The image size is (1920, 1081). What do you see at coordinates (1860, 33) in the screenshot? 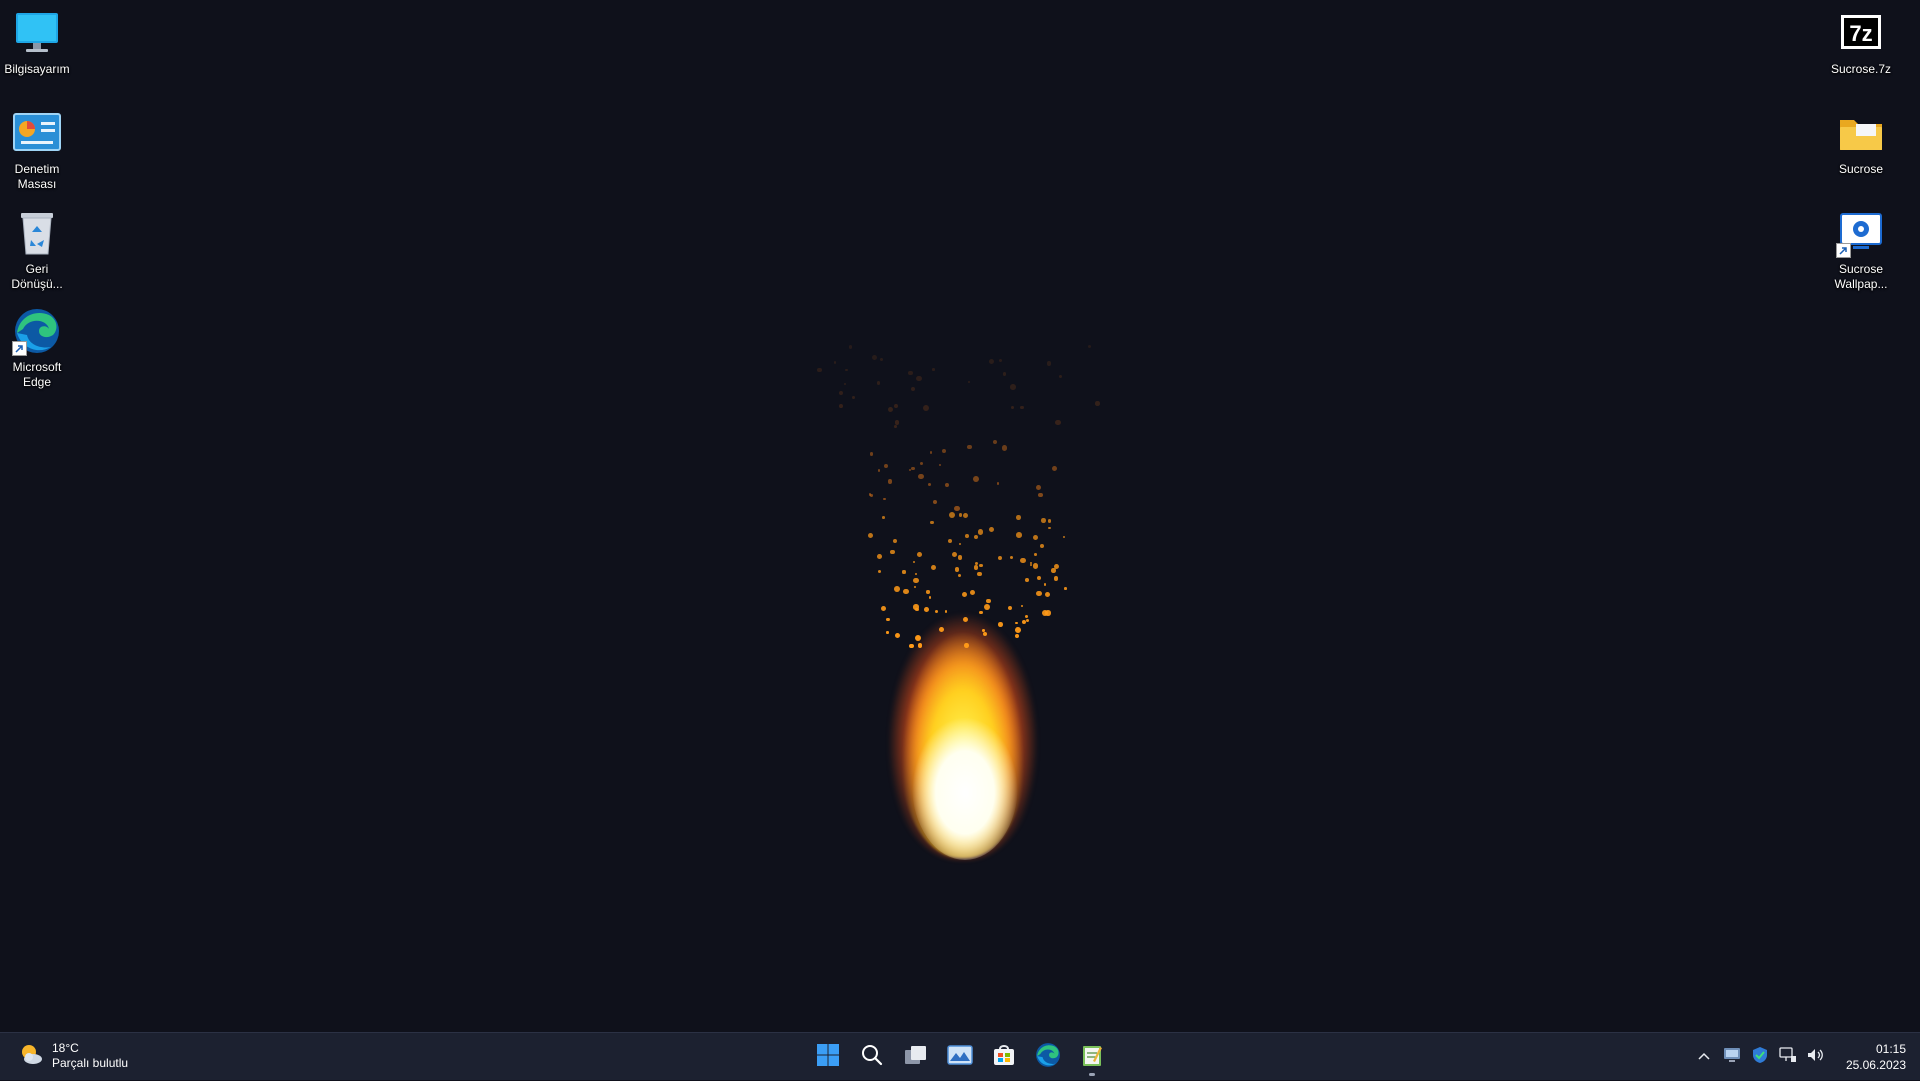
I see `svg-text: 7z` at bounding box center [1860, 33].